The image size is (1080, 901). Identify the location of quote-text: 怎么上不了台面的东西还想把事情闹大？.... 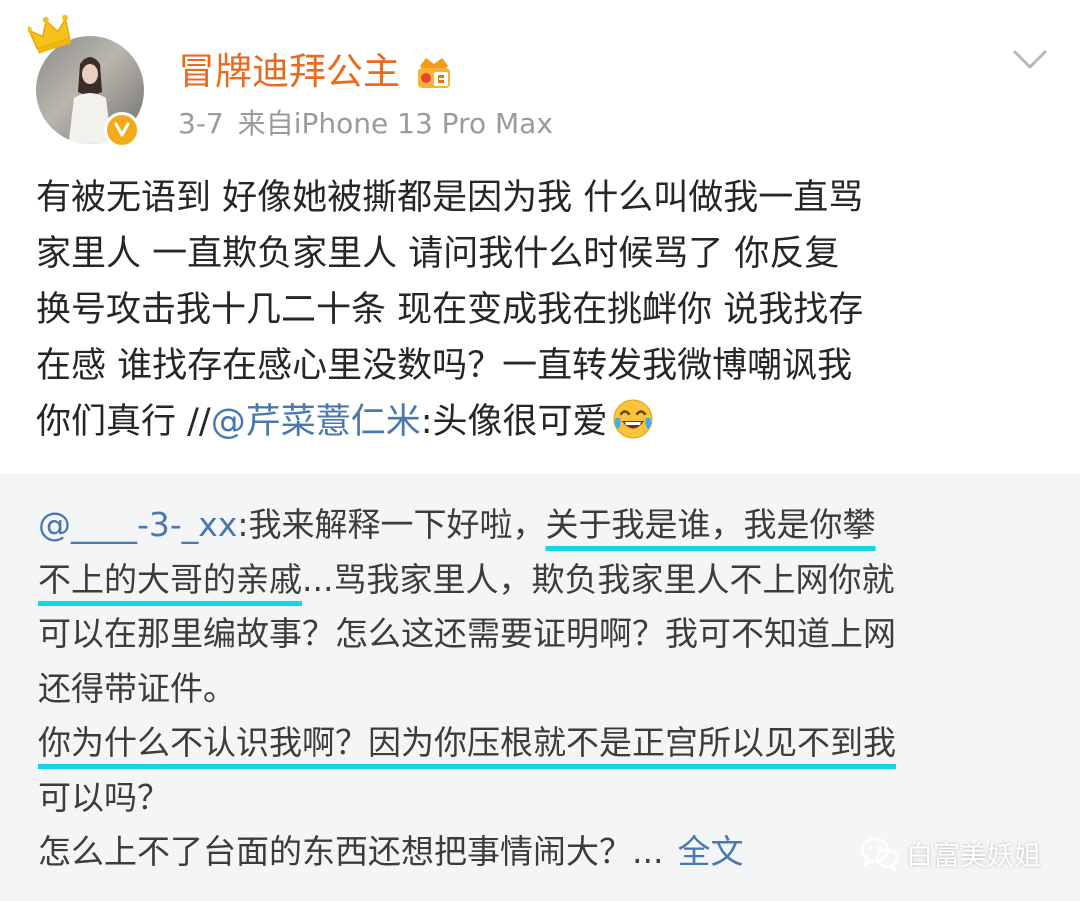
(351, 851).